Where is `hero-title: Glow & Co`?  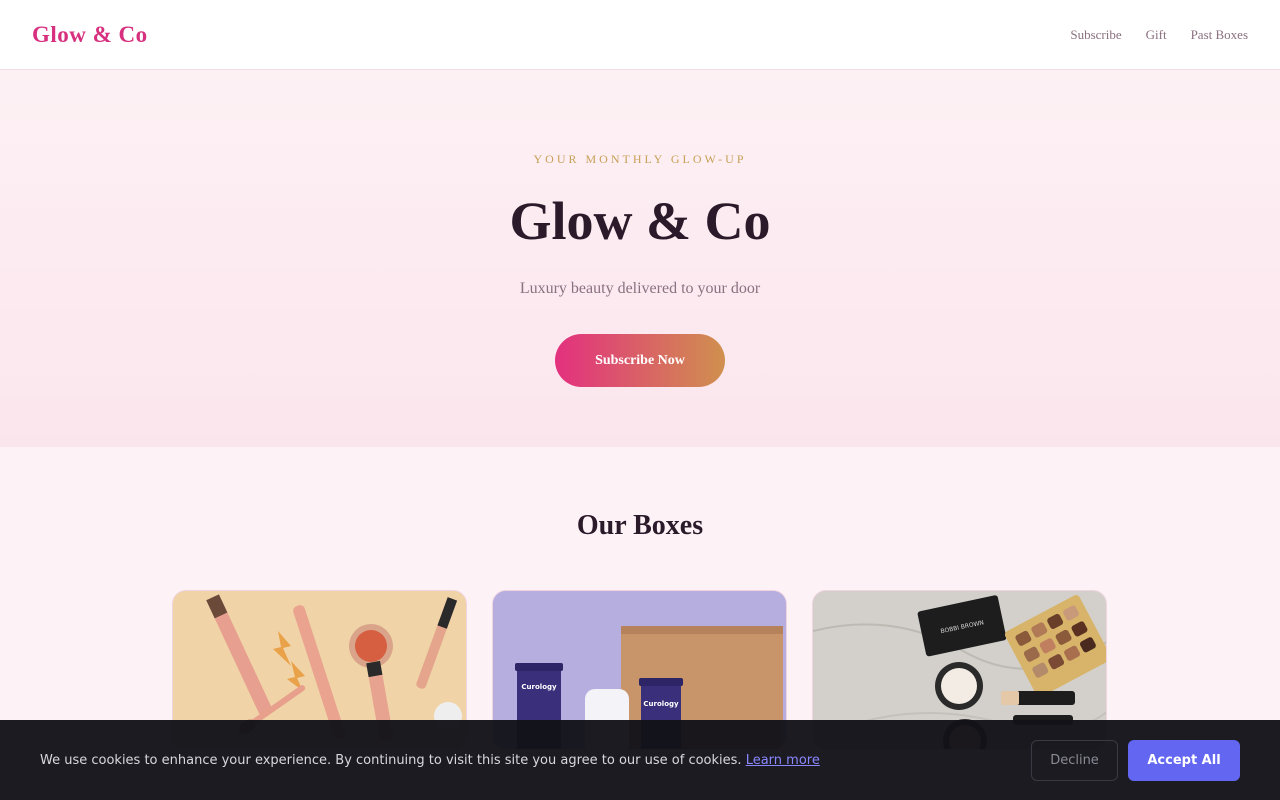
hero-title: Glow & Co is located at coordinates (640, 221).